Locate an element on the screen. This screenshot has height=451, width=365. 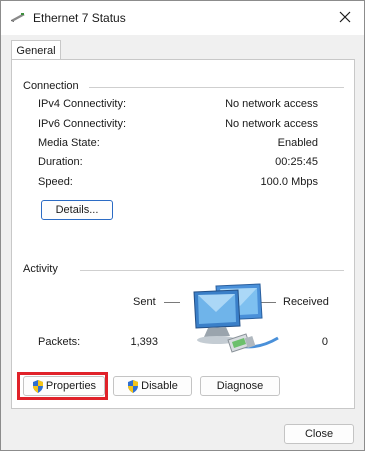
activity-divider is located at coordinates (212, 270).